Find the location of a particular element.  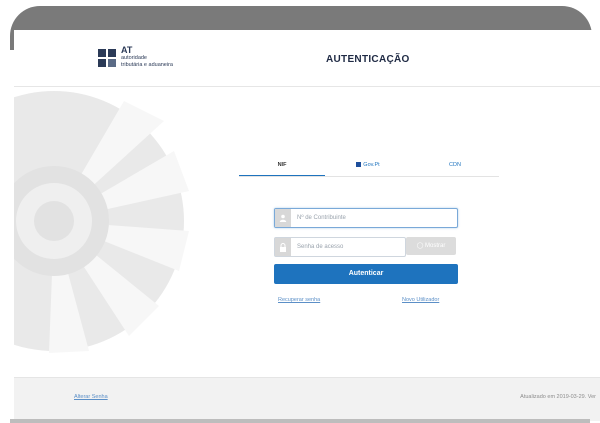

tab-nif: NIF is located at coordinates (282, 166).